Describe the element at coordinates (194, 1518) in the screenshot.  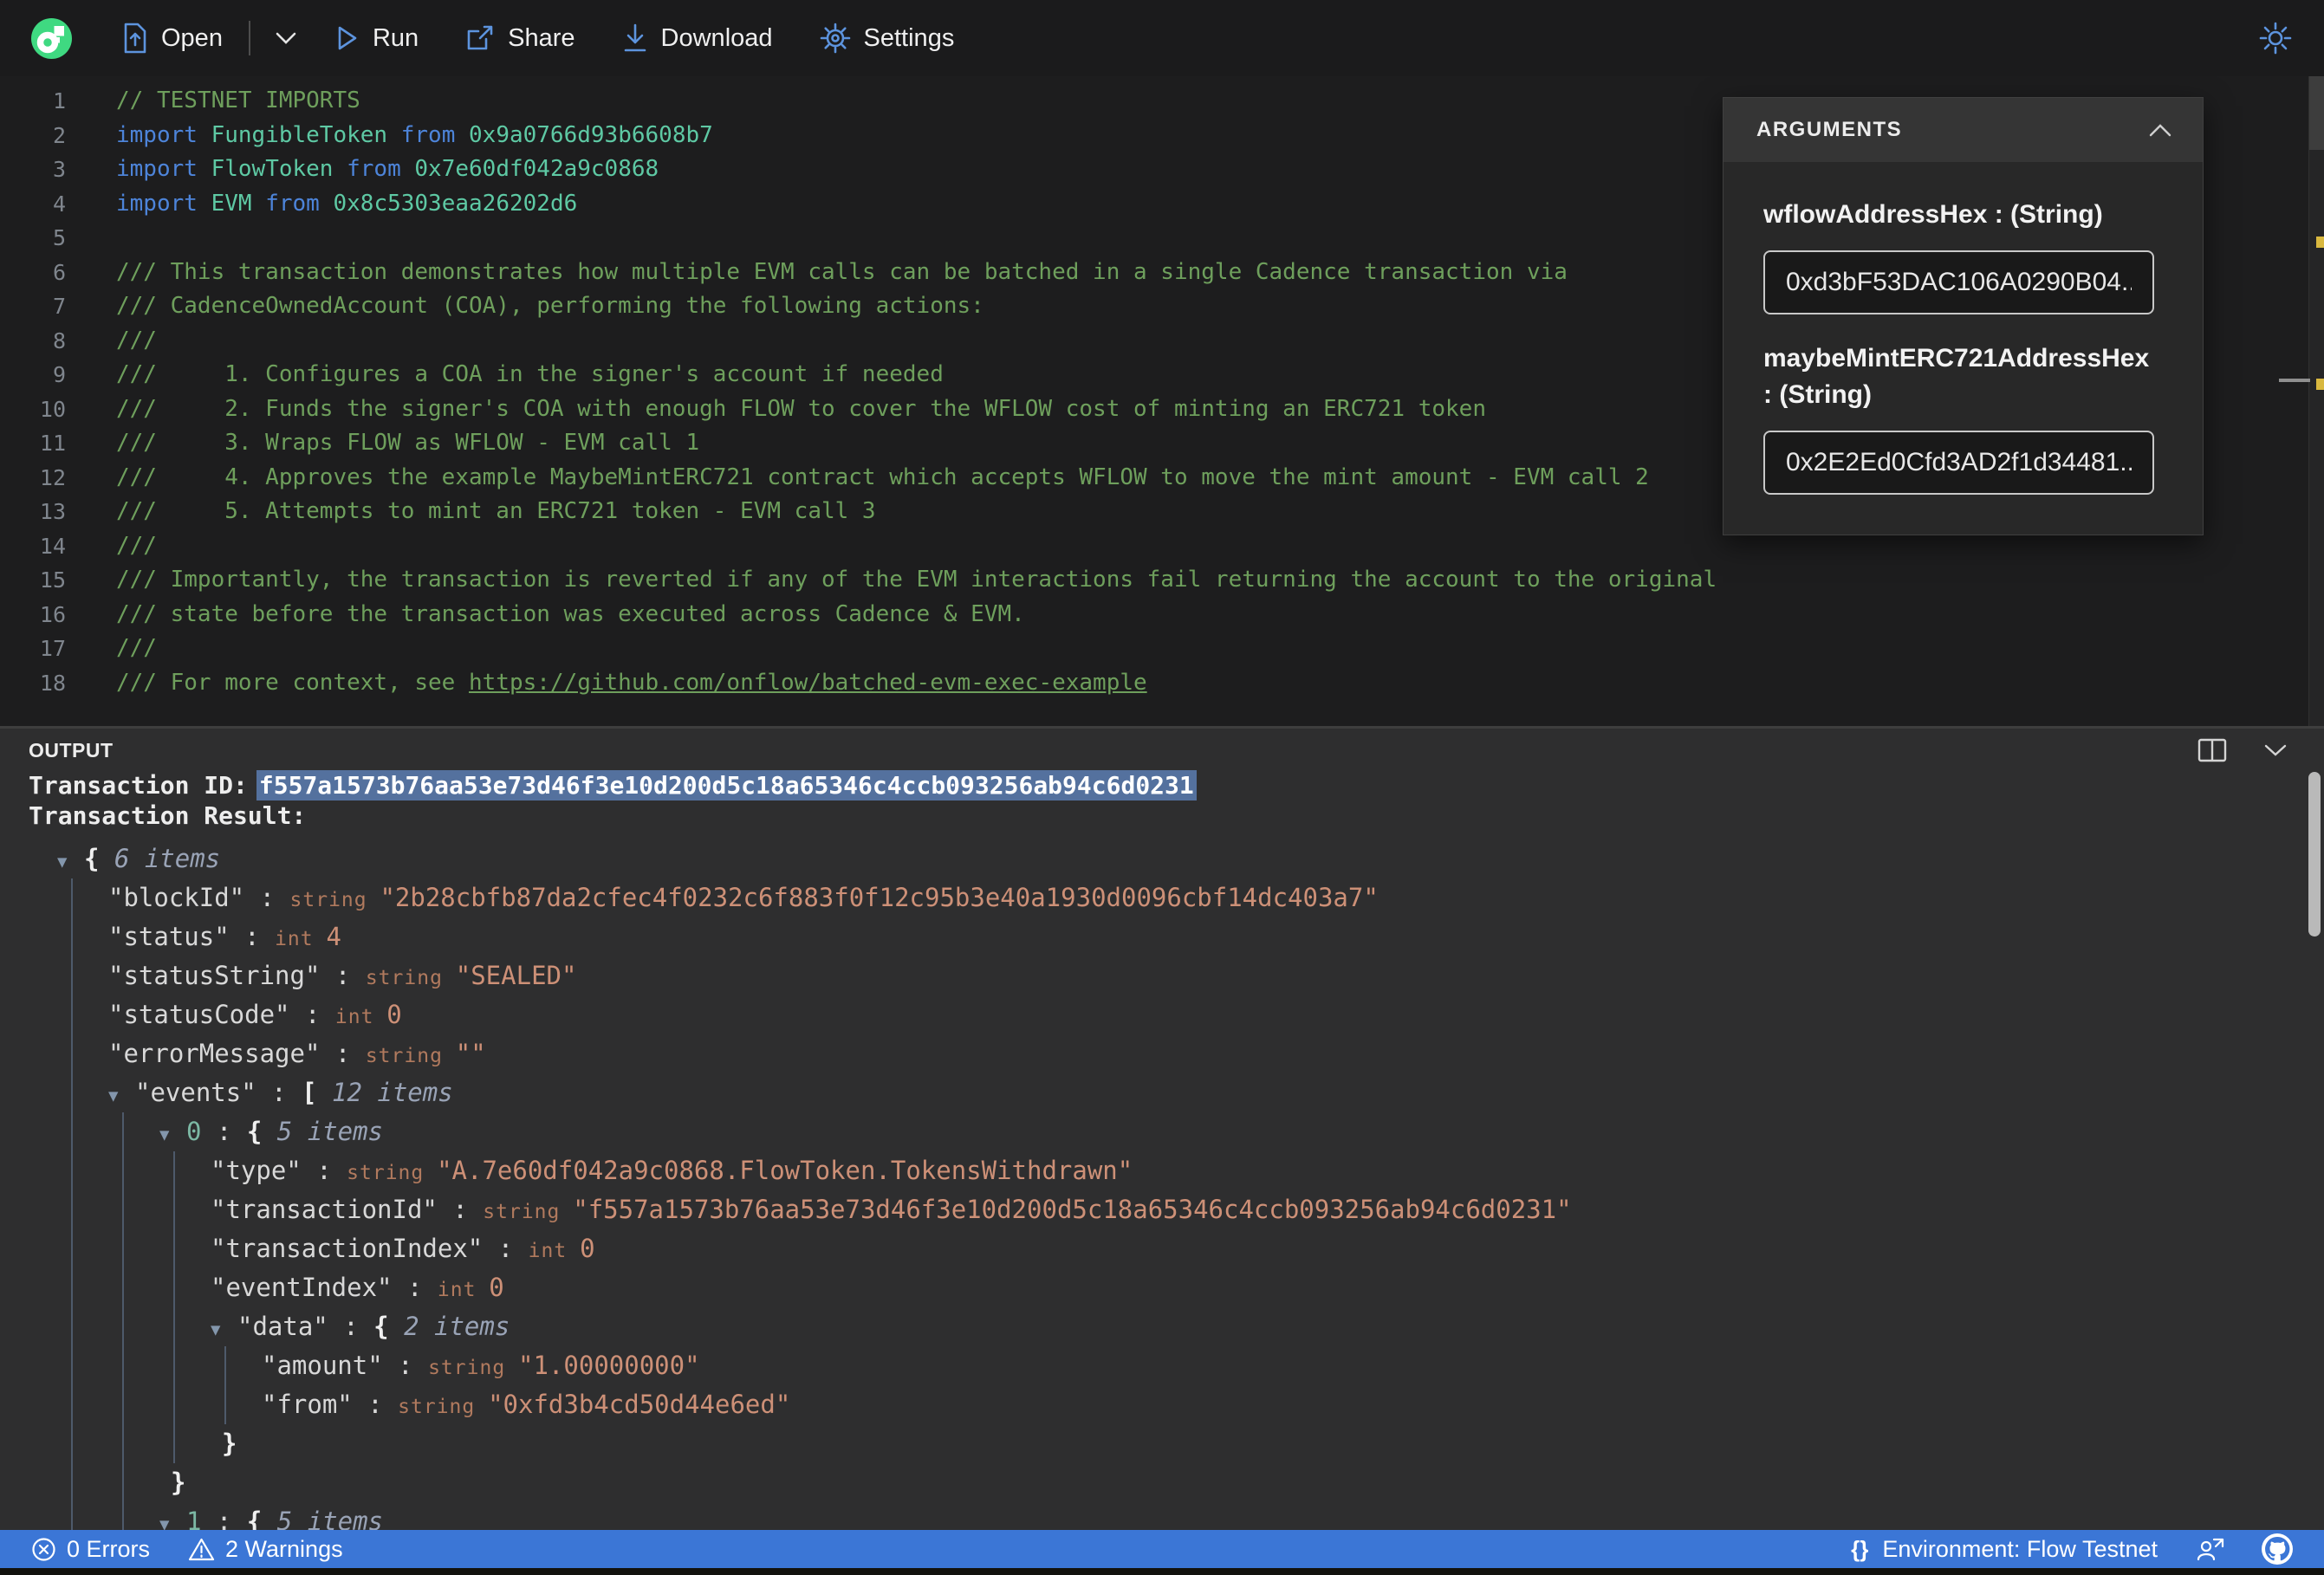
I see `json-key: 1` at that location.